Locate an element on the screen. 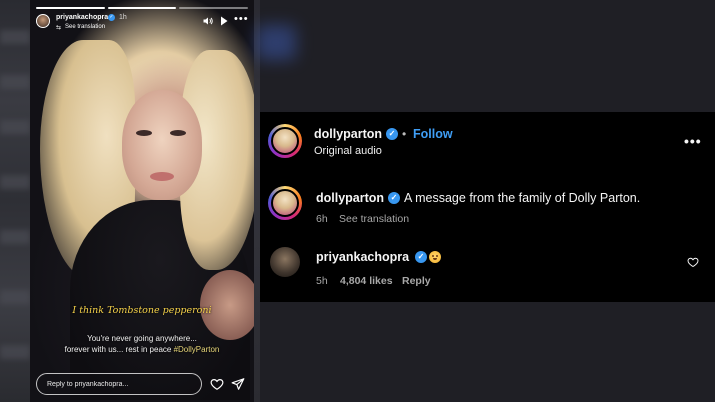 Image resolution: width=715 pixels, height=402 pixels. comment-username: priyankachopra is located at coordinates (362, 257).